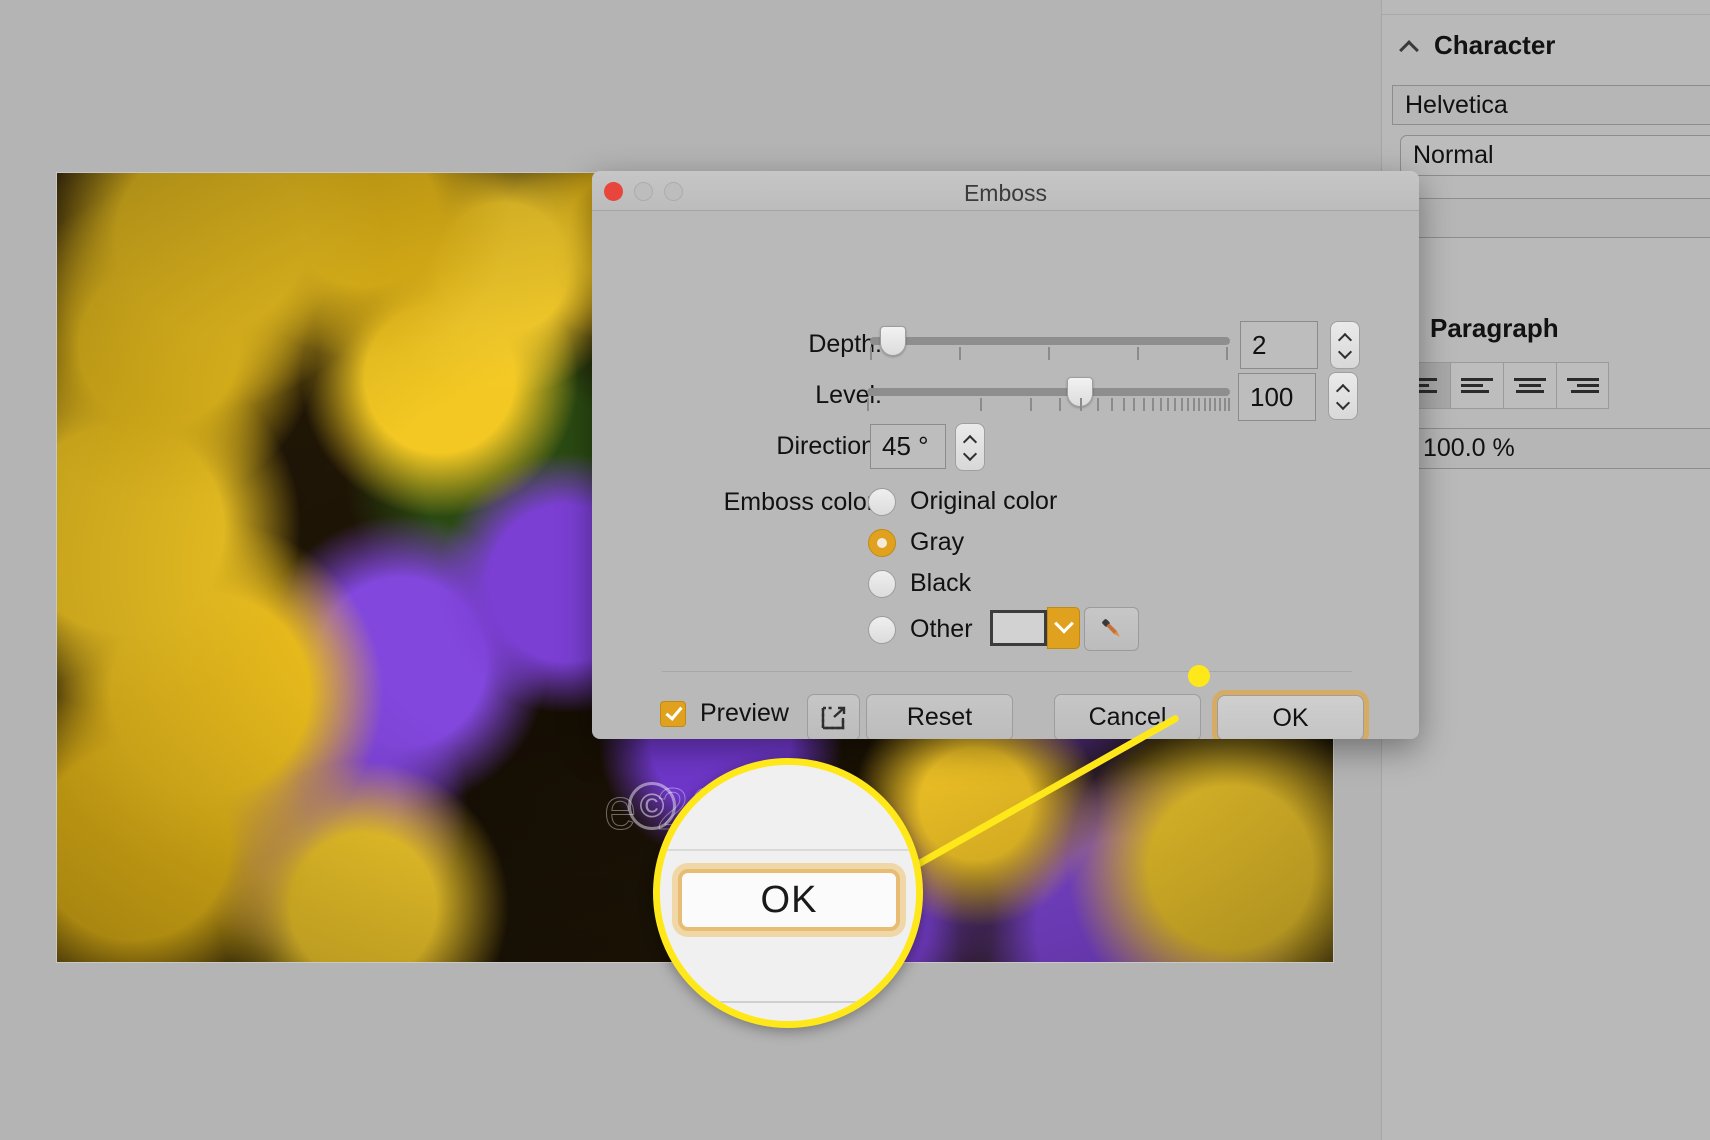 This screenshot has height=1140, width=1710. I want to click on character-section-title: Character, so click(1495, 45).